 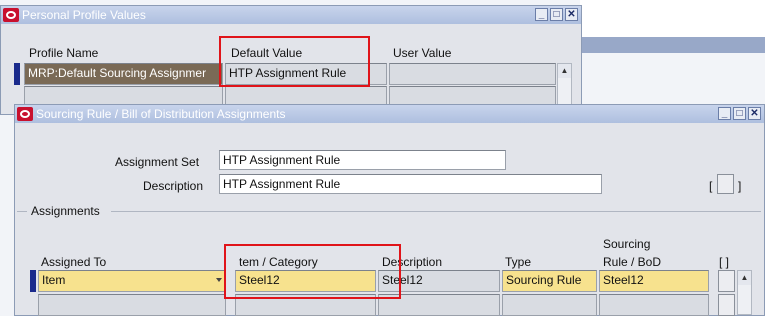 What do you see at coordinates (157, 162) in the screenshot?
I see `assignment-set-label: Assignment Set` at bounding box center [157, 162].